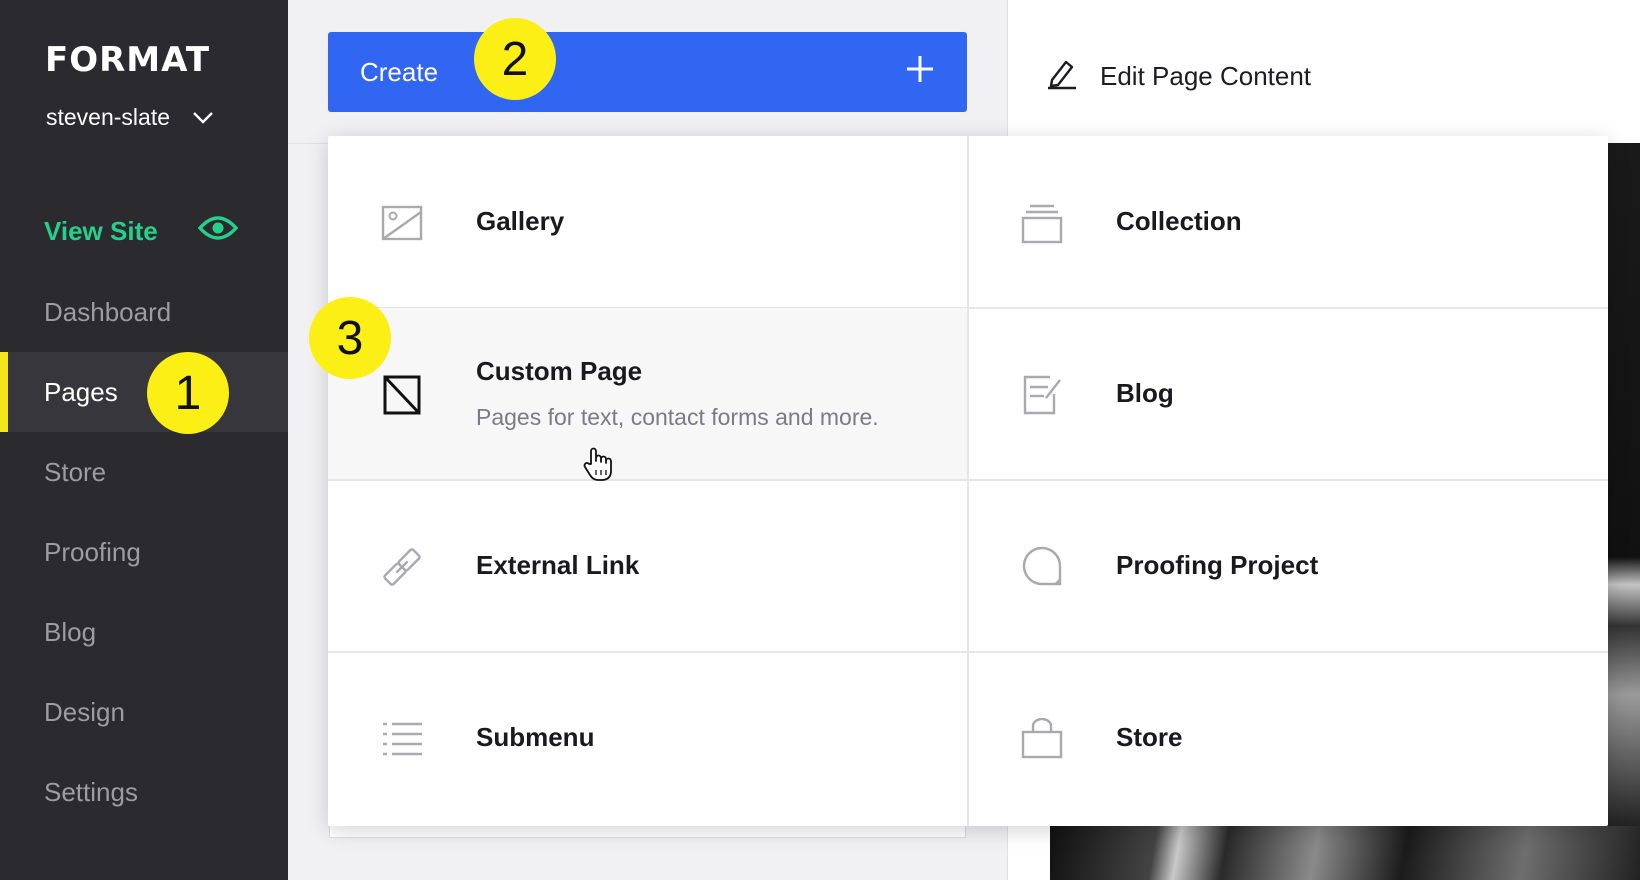 This screenshot has width=1640, height=880. I want to click on custom-page-icon, so click(402, 395).